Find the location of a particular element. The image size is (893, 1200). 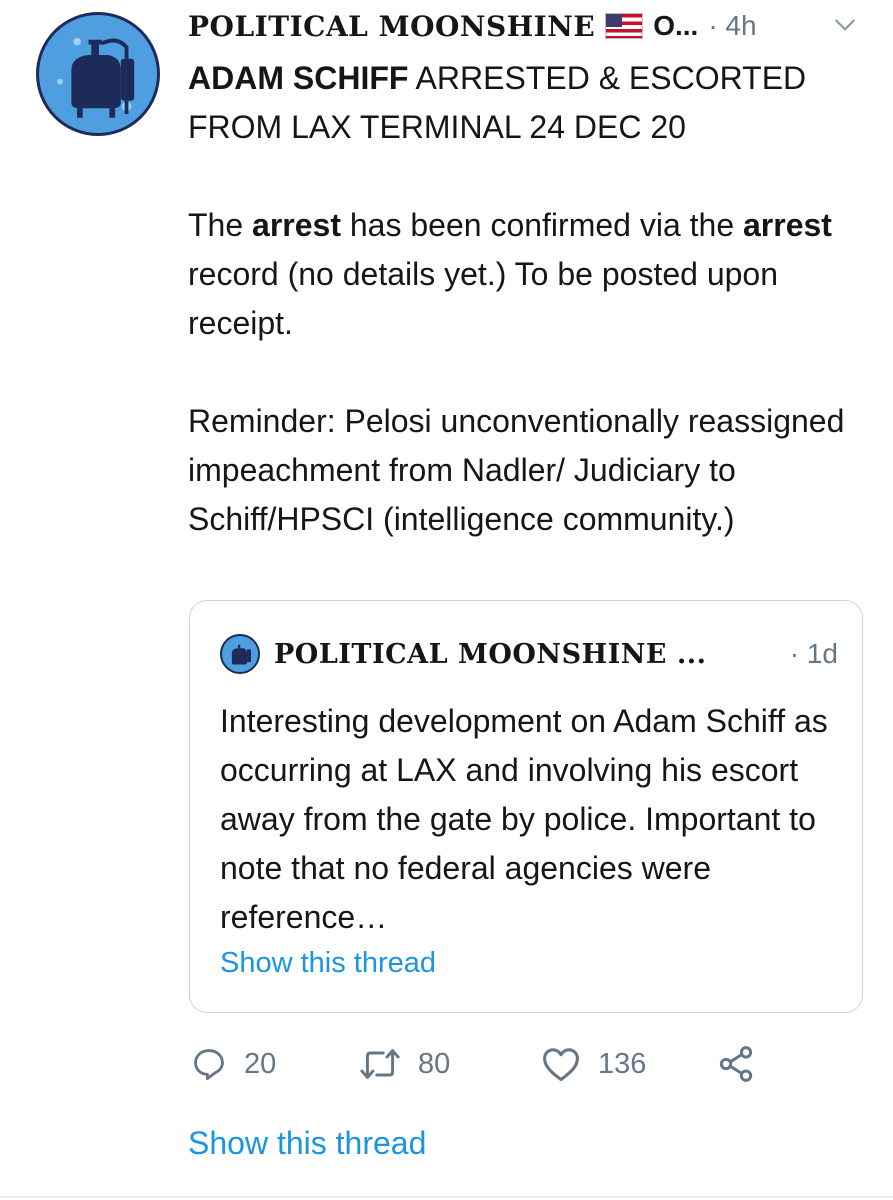

para1-text-a: The is located at coordinates (220, 225).